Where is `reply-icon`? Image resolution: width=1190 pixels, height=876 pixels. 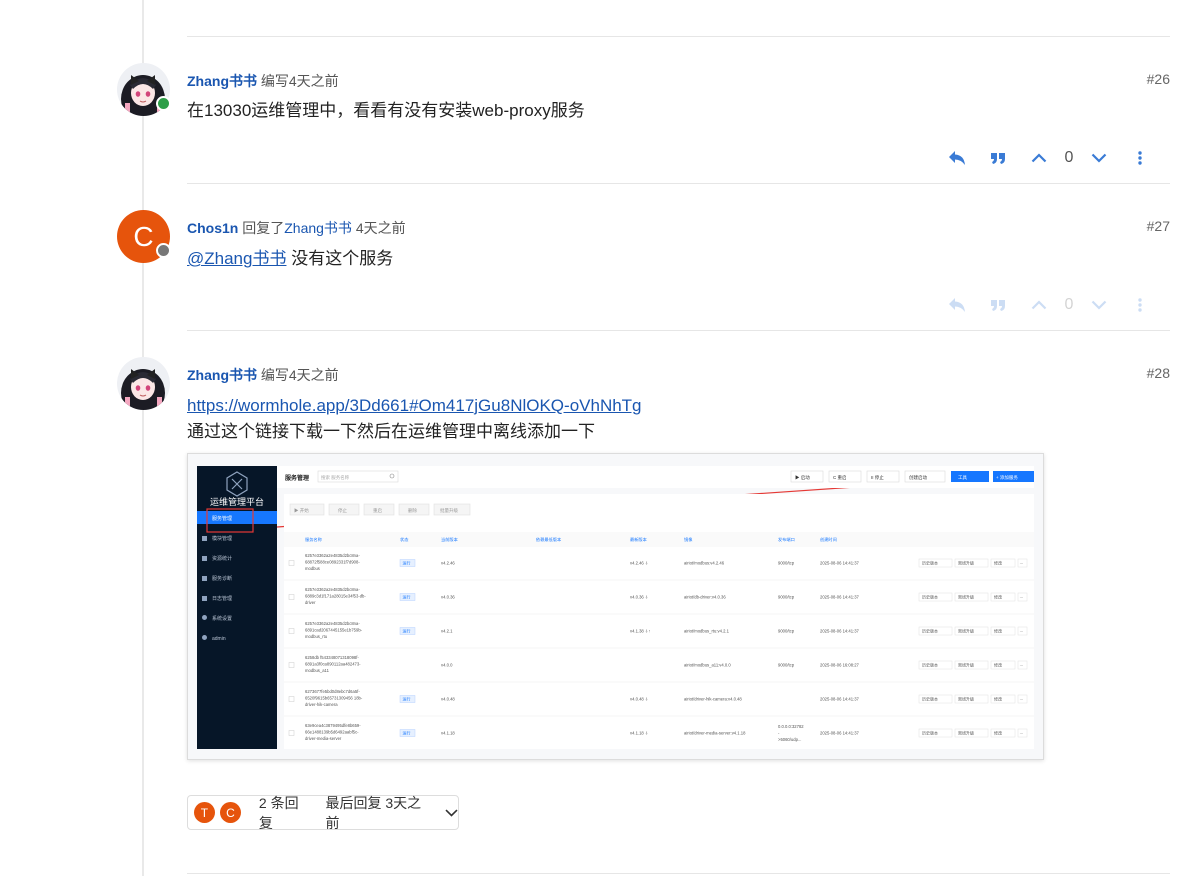
reply-icon is located at coordinates (957, 158).